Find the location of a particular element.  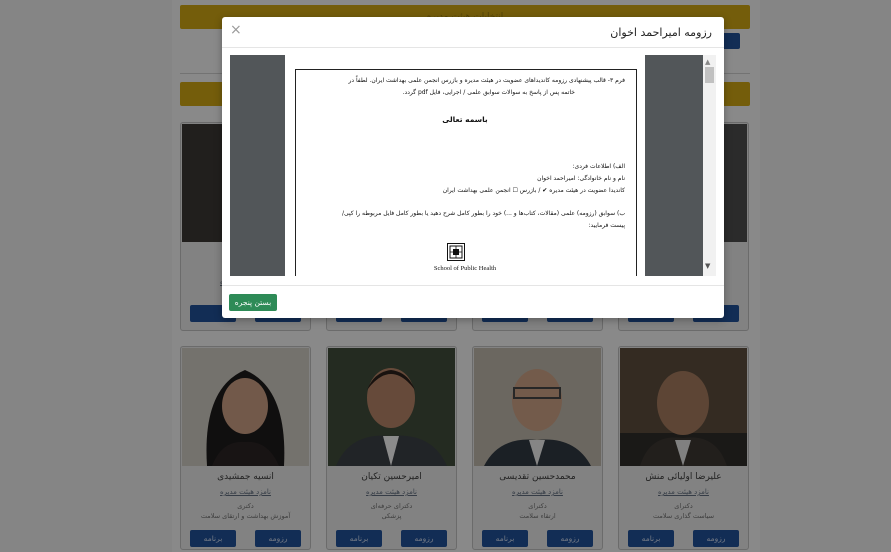

doc-full-name: نام و نام خانوادگی: امیراحمد اخوان is located at coordinates (581, 178).